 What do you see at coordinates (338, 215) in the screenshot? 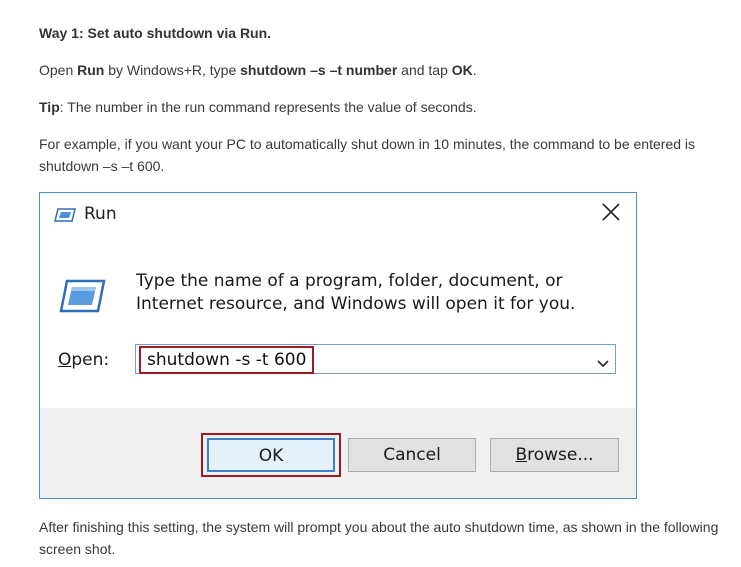
I see `dialog-titlebar: Run` at bounding box center [338, 215].